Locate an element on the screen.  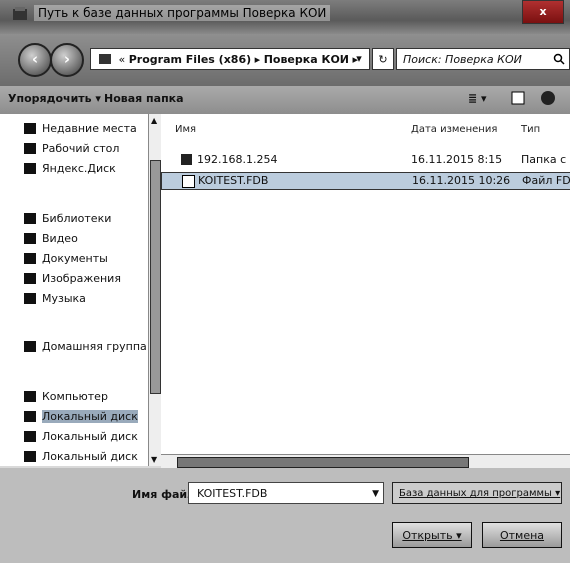
sidebar-item-video: Видео is located at coordinates (51, 238).